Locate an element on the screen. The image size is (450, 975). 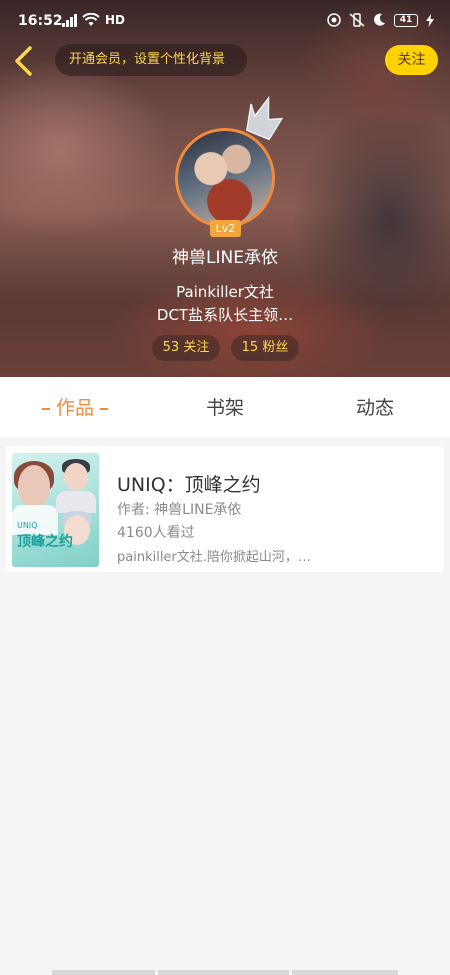
tab-works: 作品 is located at coordinates (75, 407).